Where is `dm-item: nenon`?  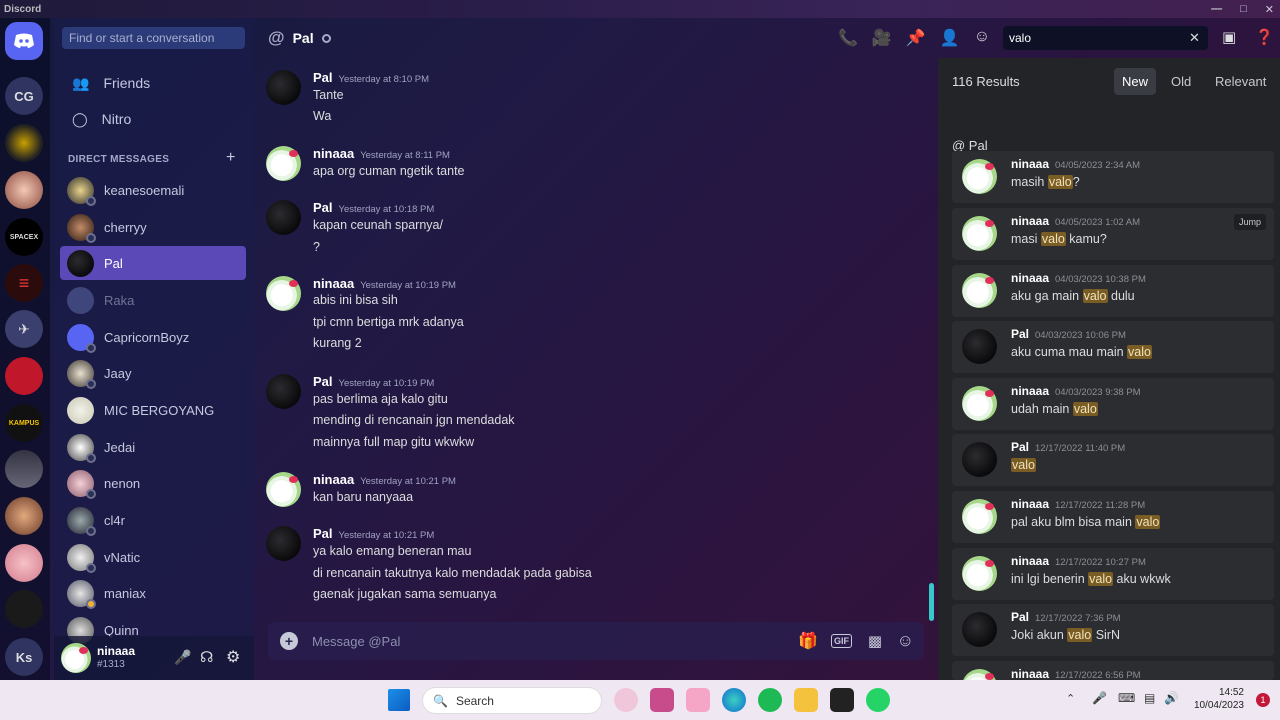 dm-item: nenon is located at coordinates (153, 483).